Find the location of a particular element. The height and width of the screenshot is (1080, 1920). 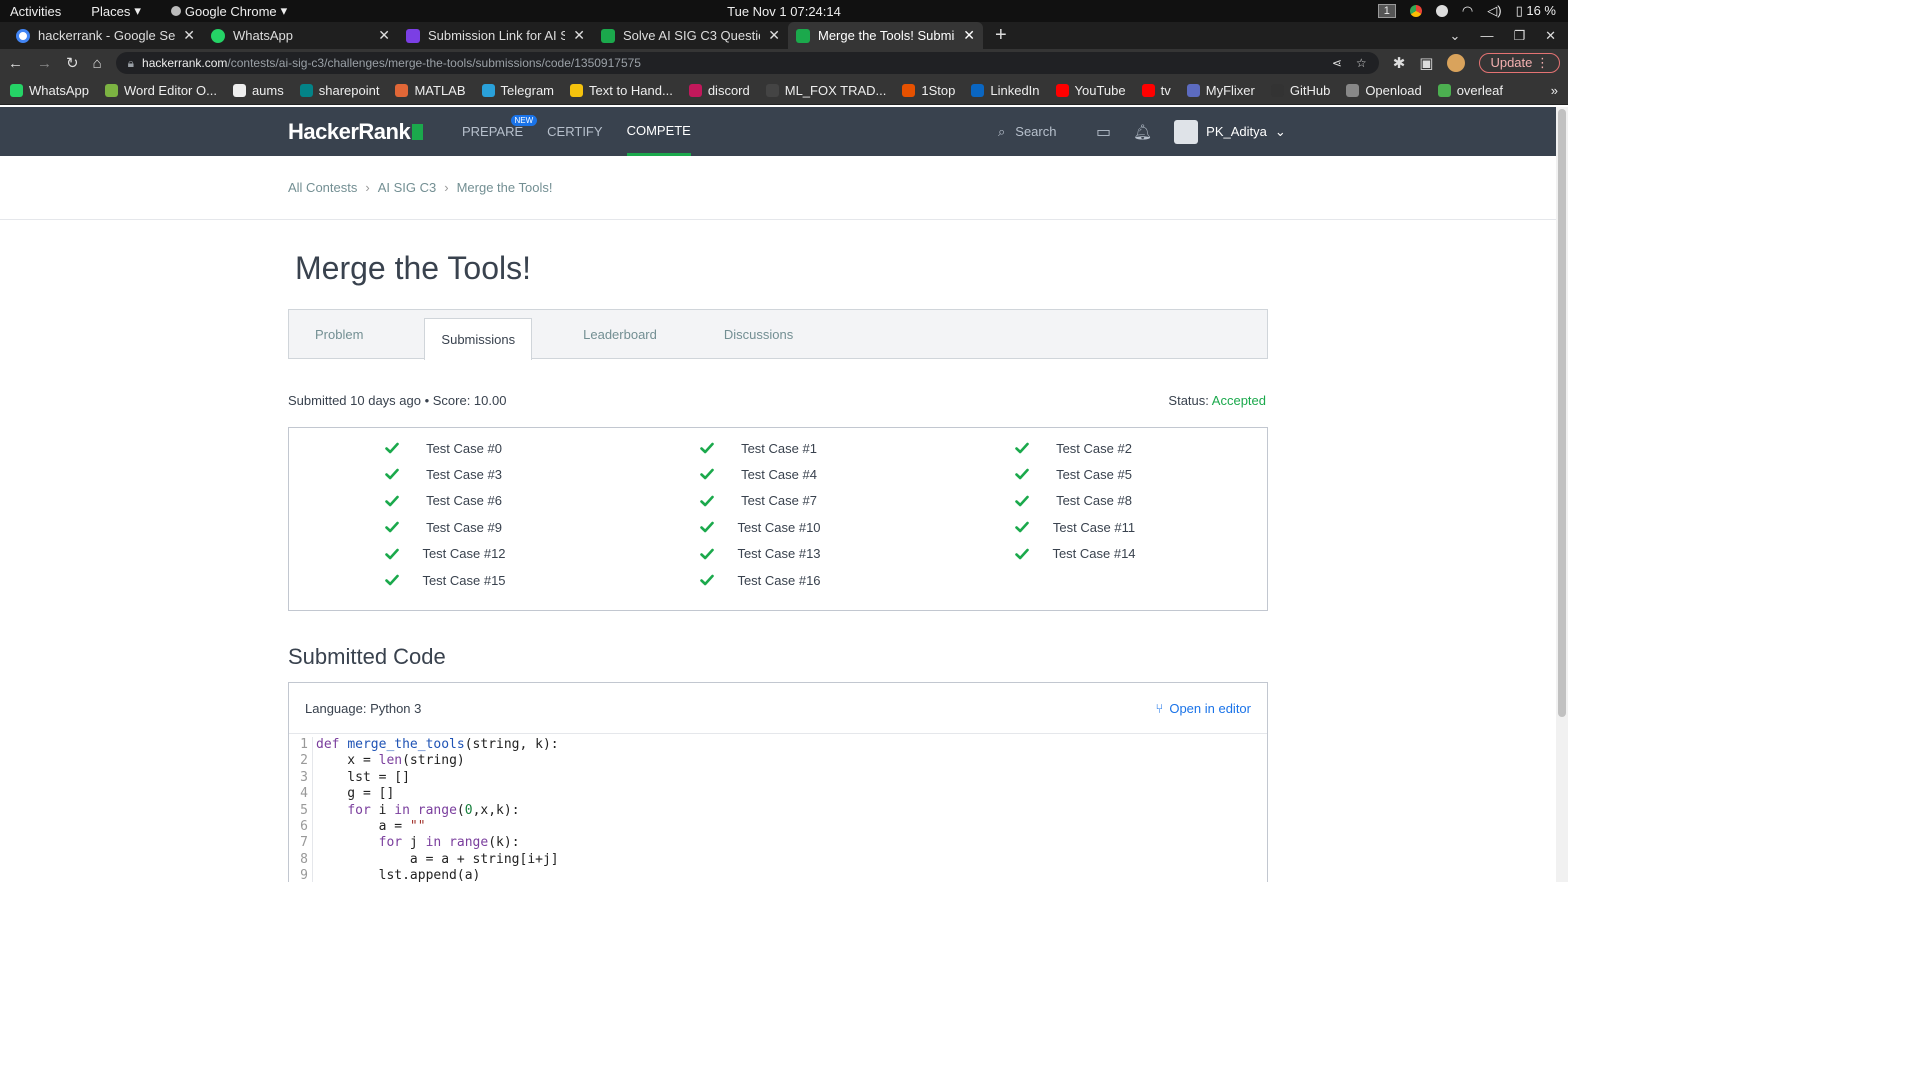

breadcrumb-all-contests: All Contests is located at coordinates (322, 187).